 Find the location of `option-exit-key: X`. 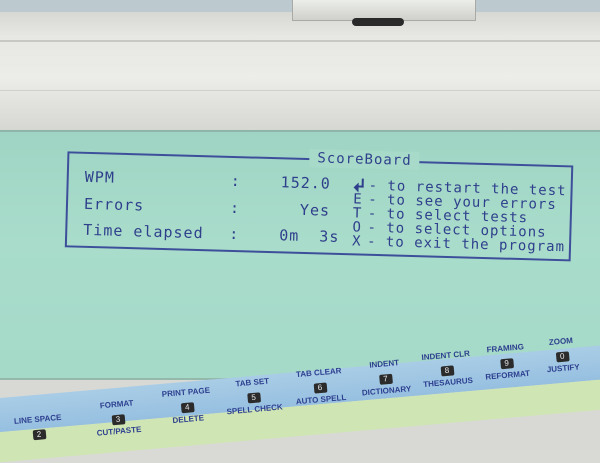

option-exit-key: X is located at coordinates (356, 241).